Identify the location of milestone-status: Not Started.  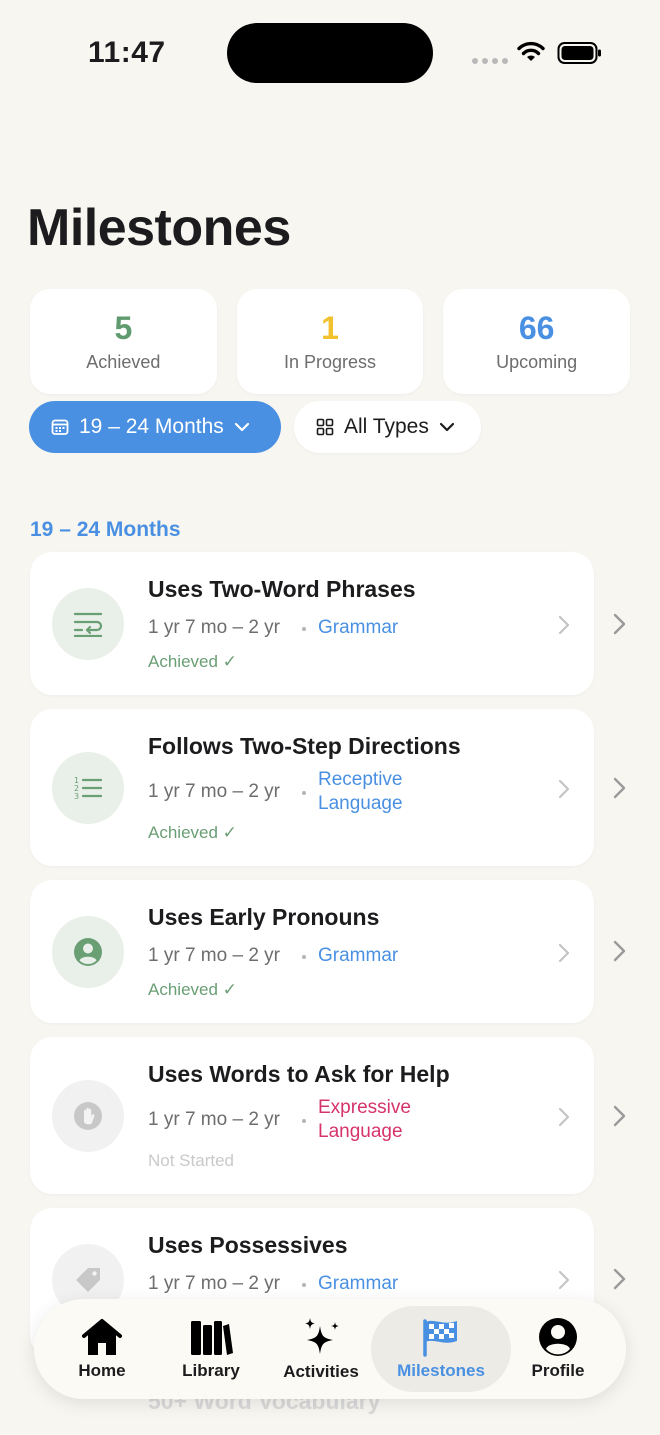
(191, 1160).